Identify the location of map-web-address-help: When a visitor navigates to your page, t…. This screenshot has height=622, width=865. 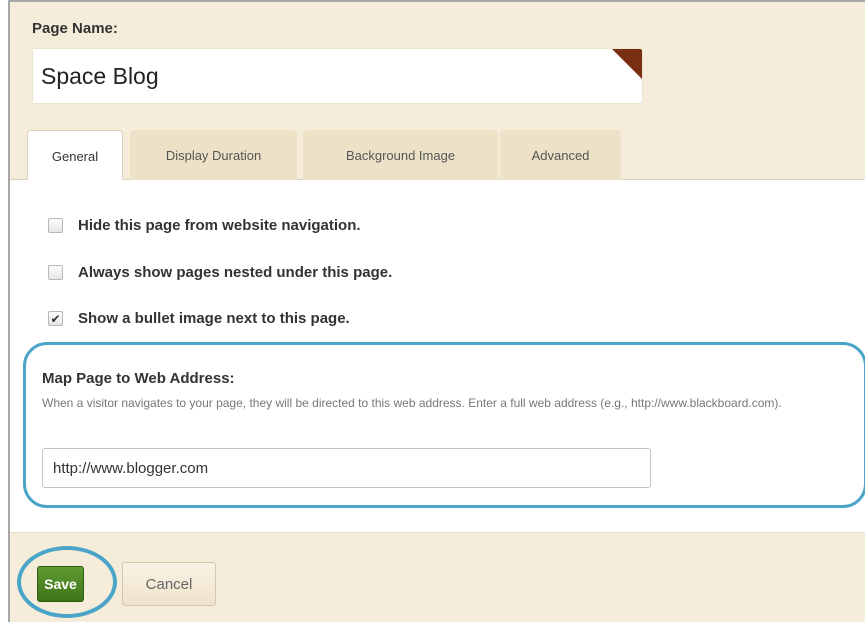
(412, 403).